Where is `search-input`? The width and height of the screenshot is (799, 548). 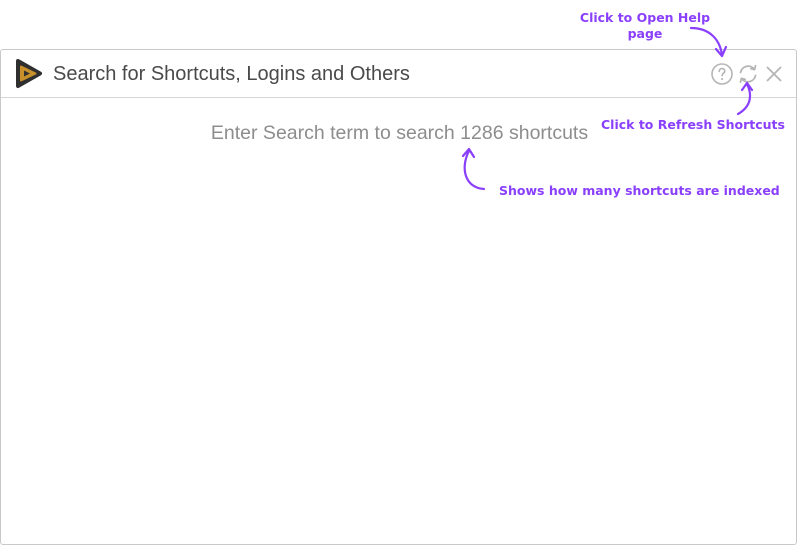 search-input is located at coordinates (373, 74).